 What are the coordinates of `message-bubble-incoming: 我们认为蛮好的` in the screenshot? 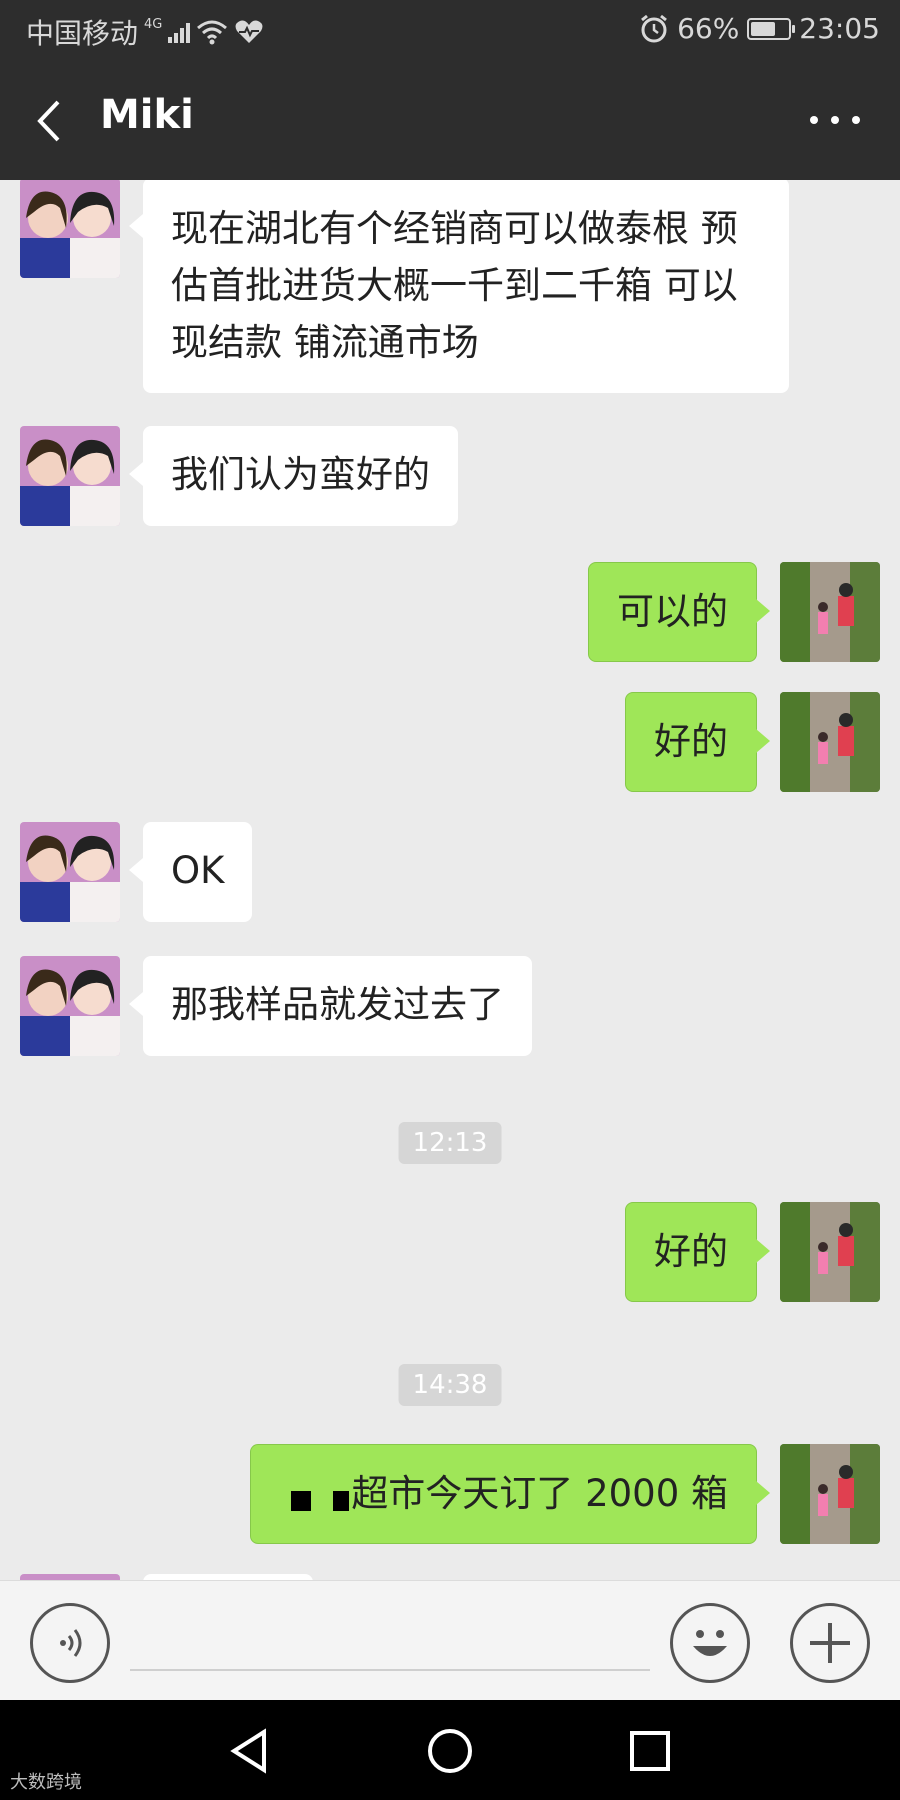 It's located at (293, 476).